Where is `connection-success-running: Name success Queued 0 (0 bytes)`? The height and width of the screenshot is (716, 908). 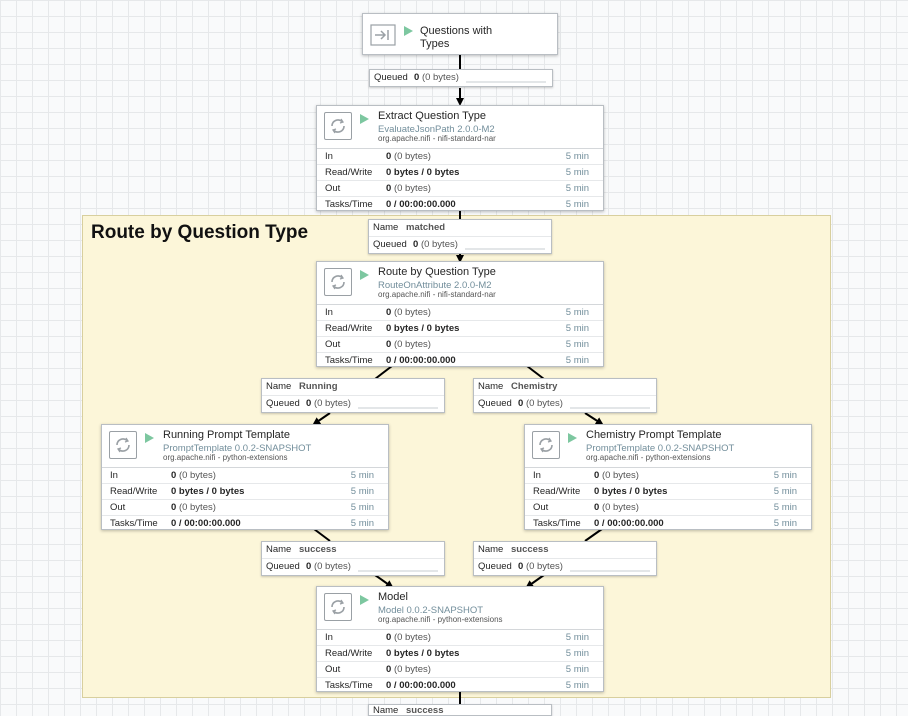 connection-success-running: Name success Queued 0 (0 bytes) is located at coordinates (353, 558).